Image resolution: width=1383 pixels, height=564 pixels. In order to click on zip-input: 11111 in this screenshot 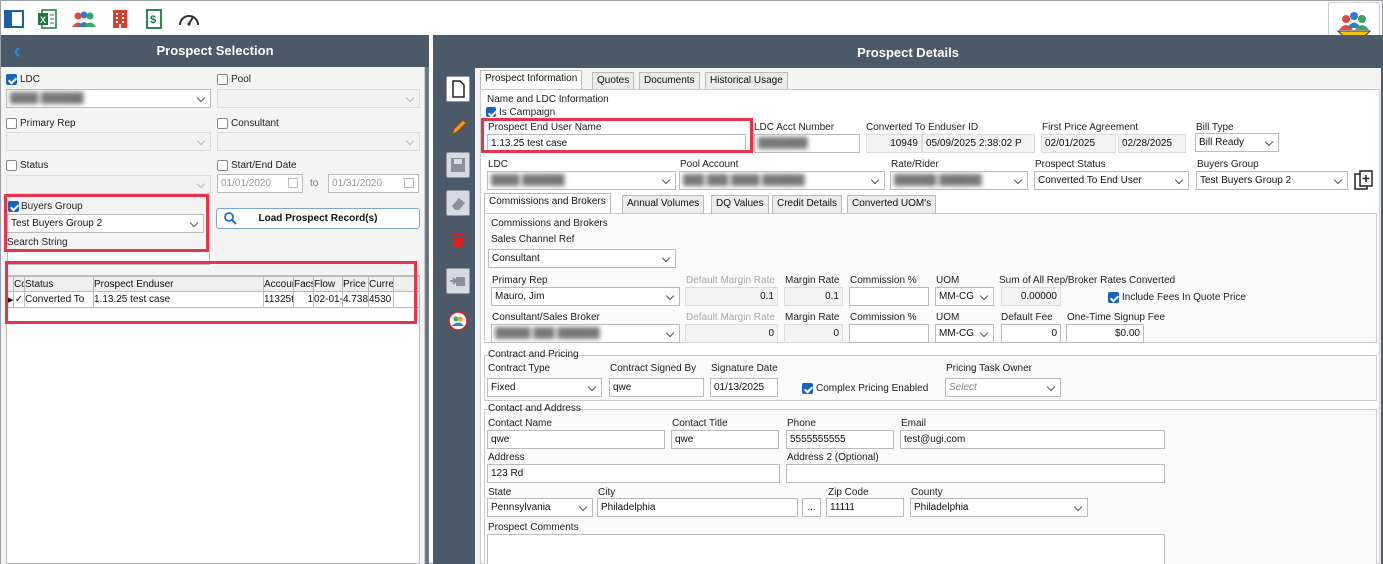, I will do `click(865, 507)`.